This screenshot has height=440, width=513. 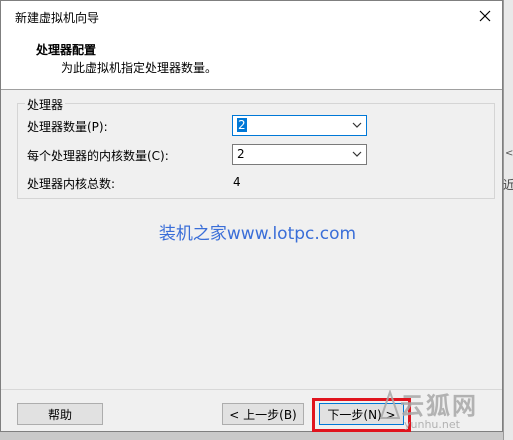 I want to click on page-subtitle: 为此虚拟机指定处理器数量。, so click(x=139, y=68).